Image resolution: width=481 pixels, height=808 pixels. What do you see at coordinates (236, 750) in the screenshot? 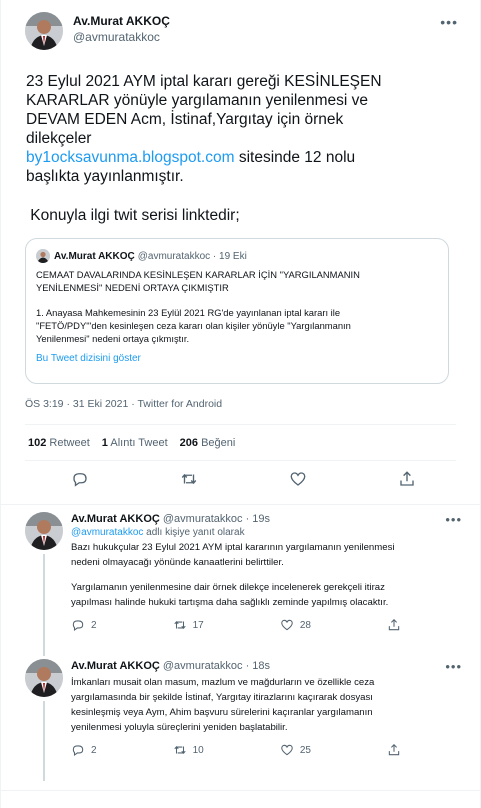
I see `reply-action-bar: 2 10 25` at bounding box center [236, 750].